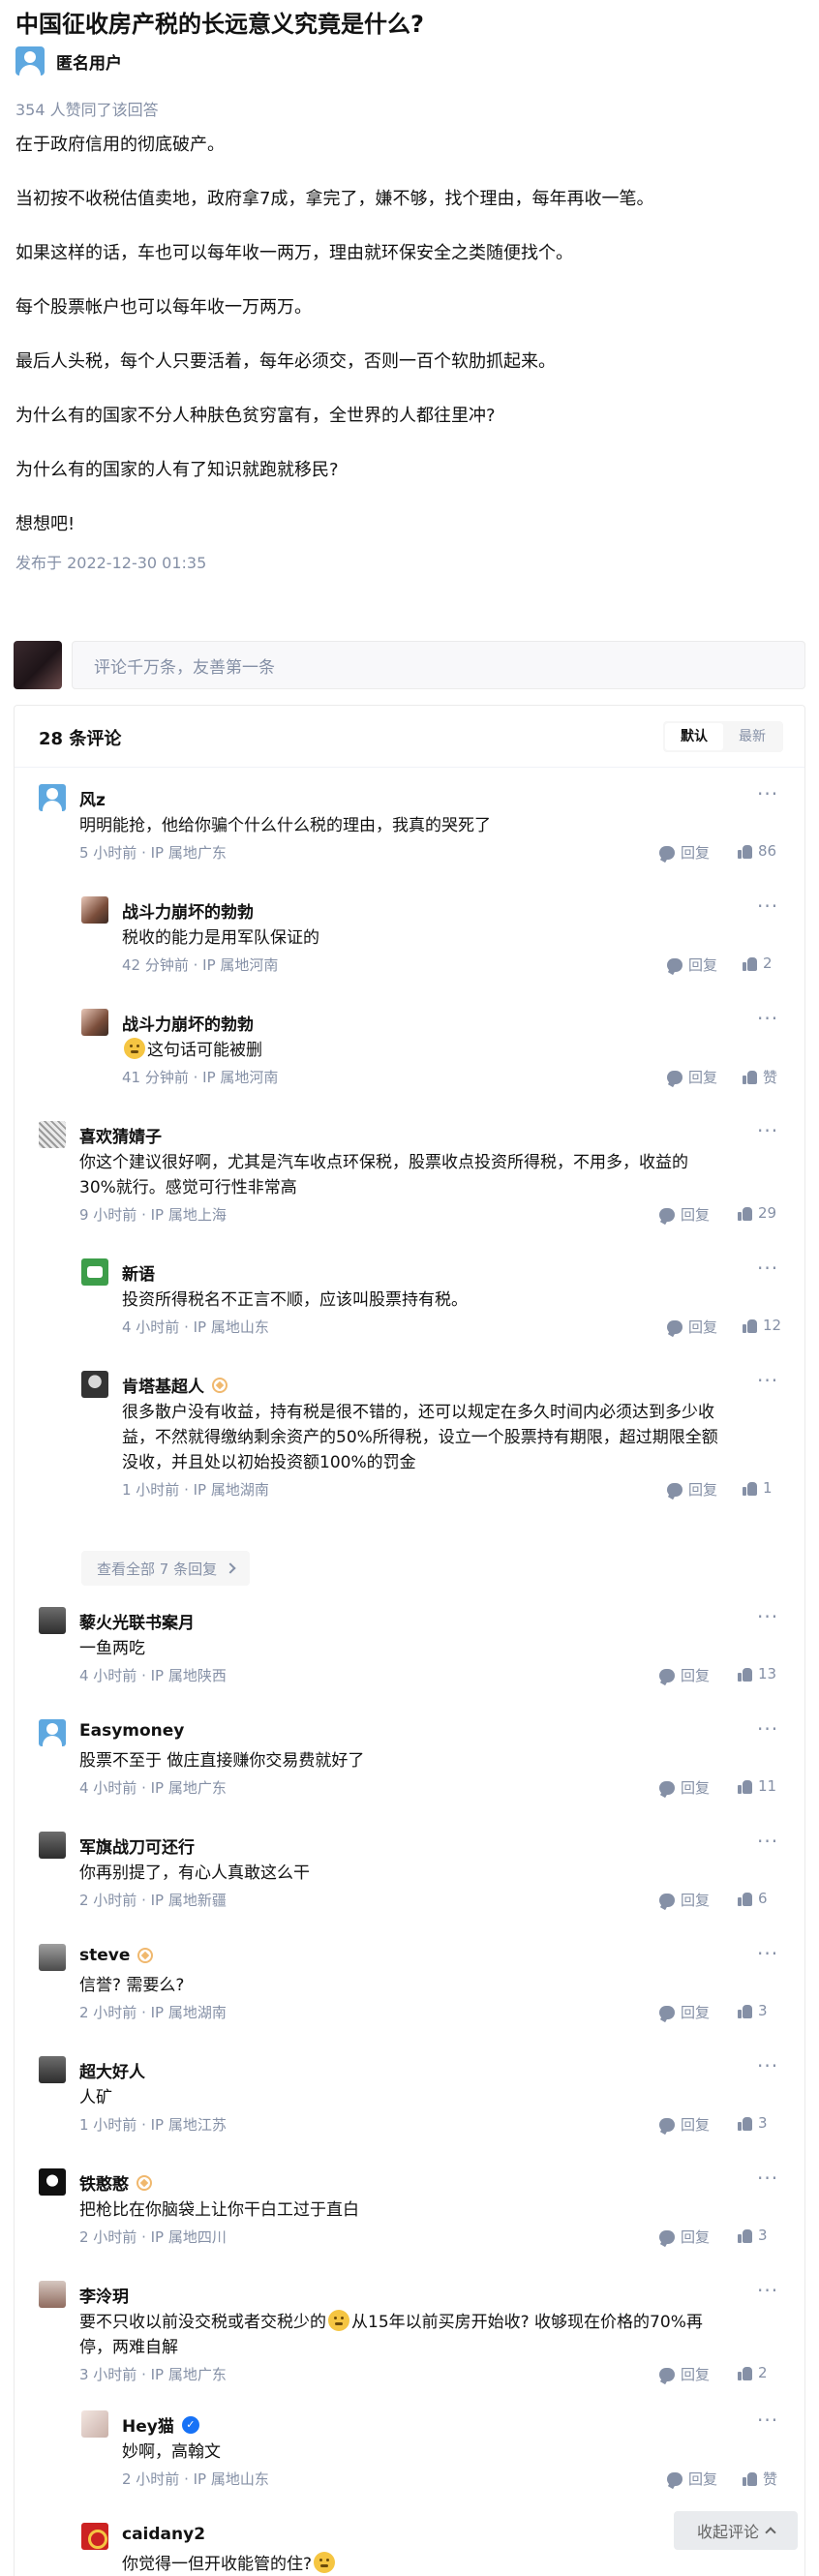  I want to click on thumbs-up-icon, so click(745, 1786).